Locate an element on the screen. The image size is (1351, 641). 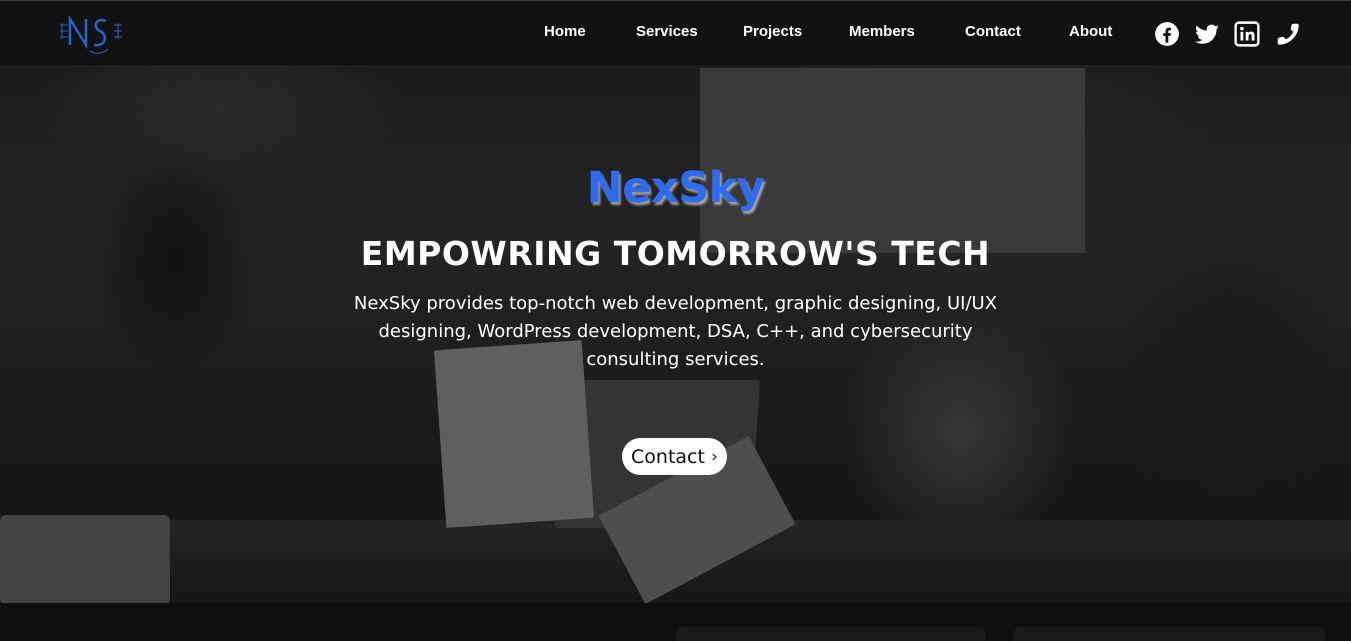
linkedin-icon is located at coordinates (1247, 34).